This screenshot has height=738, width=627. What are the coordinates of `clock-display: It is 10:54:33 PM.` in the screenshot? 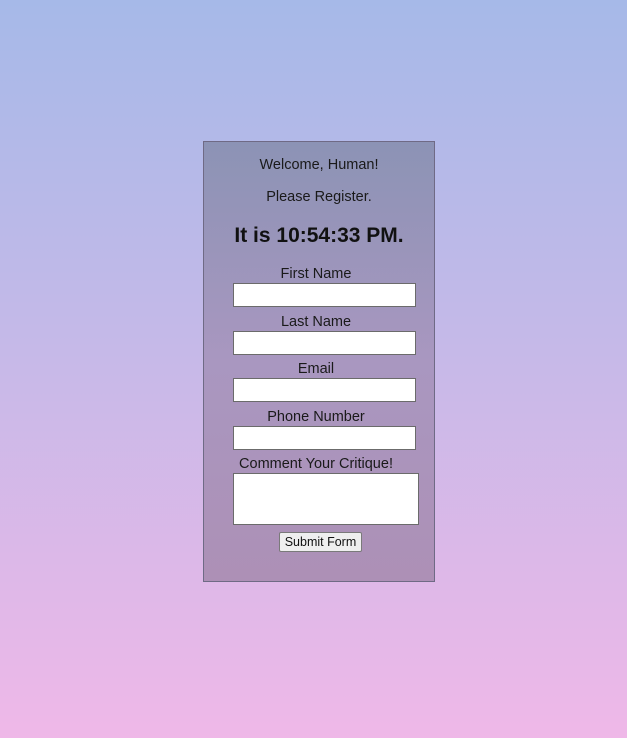 It's located at (319, 235).